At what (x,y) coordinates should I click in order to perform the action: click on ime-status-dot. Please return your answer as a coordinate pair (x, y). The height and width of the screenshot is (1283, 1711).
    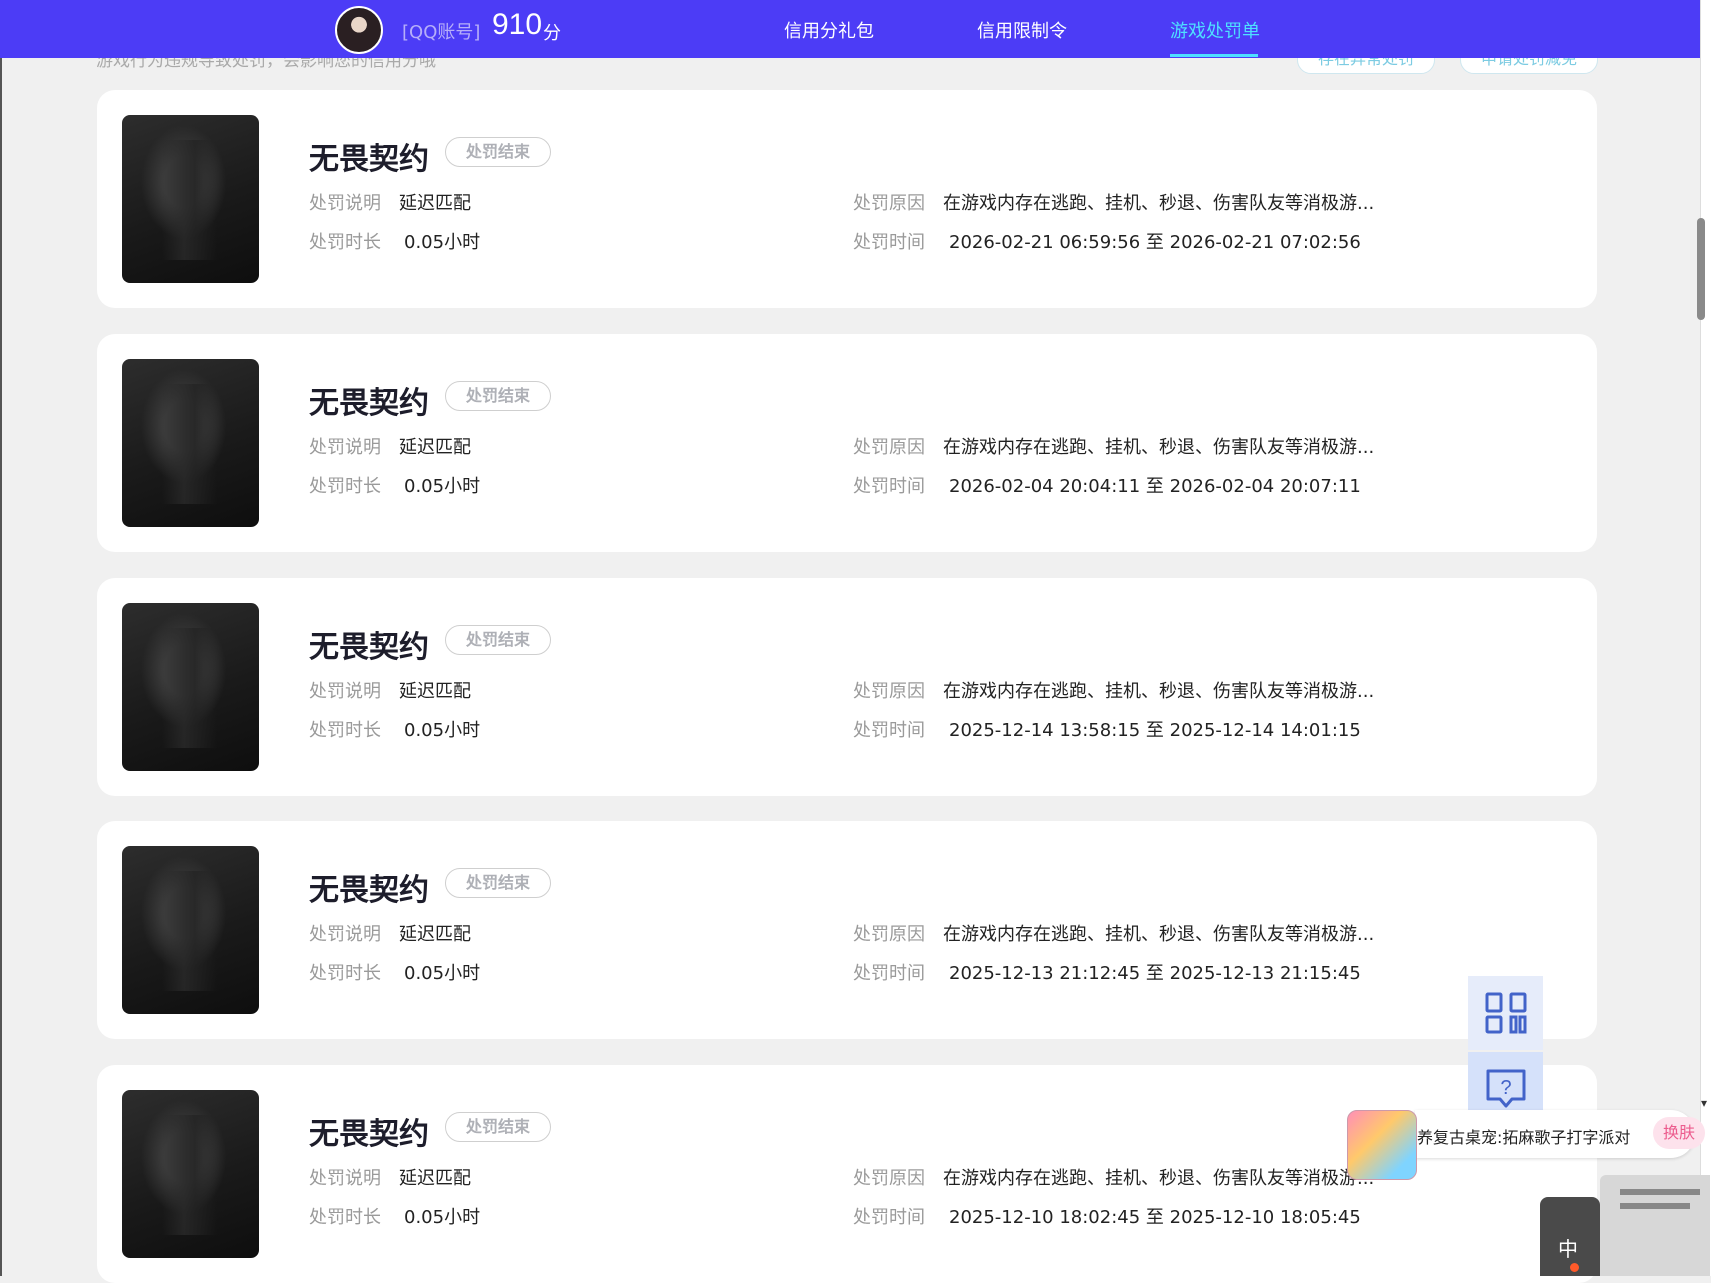
    Looking at the image, I should click on (1574, 1267).